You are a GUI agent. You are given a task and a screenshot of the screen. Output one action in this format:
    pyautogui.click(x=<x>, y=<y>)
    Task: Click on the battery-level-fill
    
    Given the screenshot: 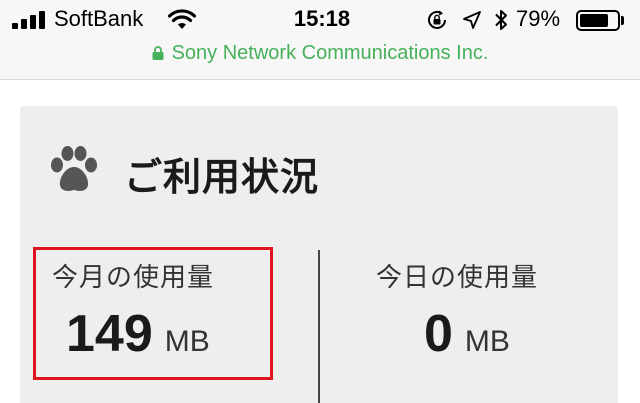 What is the action you would take?
    pyautogui.click(x=594, y=20)
    